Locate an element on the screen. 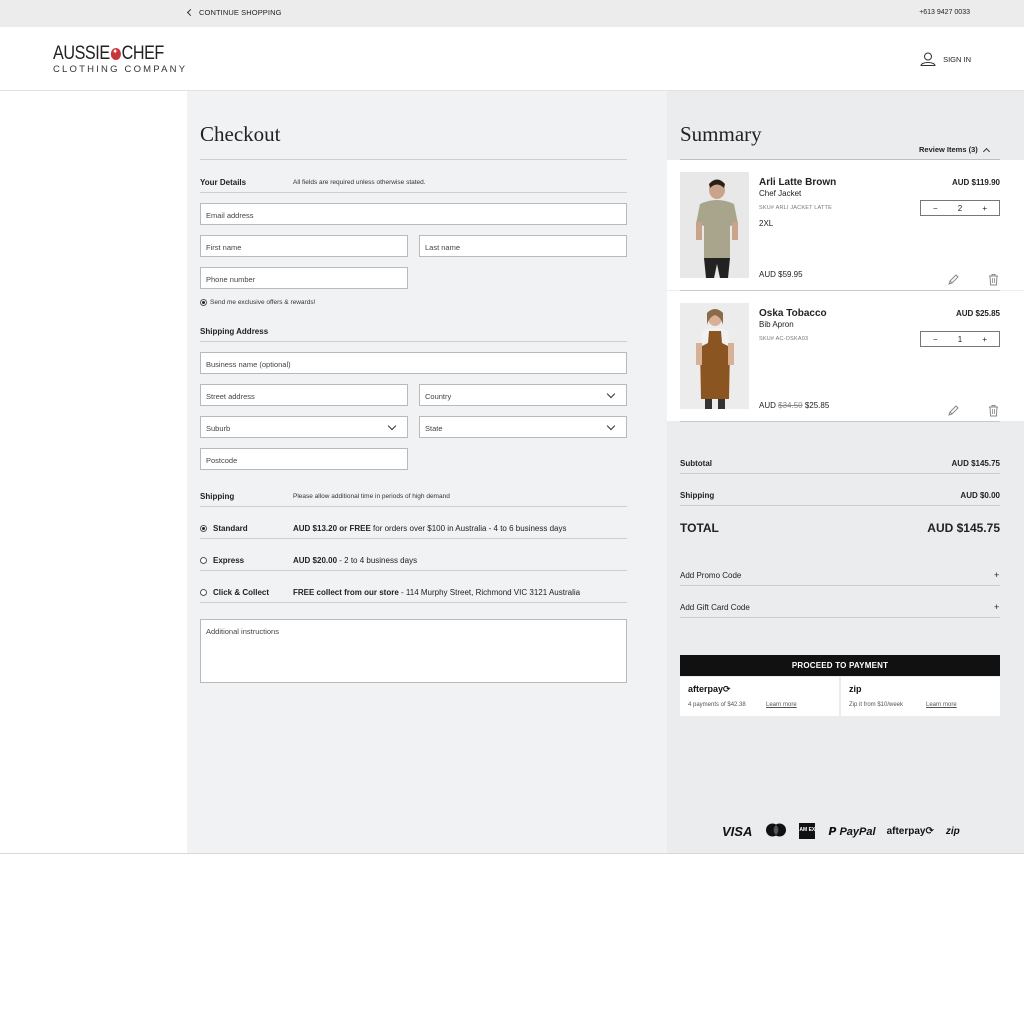 This screenshot has height=1024, width=1024. phone-field: Phone number is located at coordinates (304, 278).